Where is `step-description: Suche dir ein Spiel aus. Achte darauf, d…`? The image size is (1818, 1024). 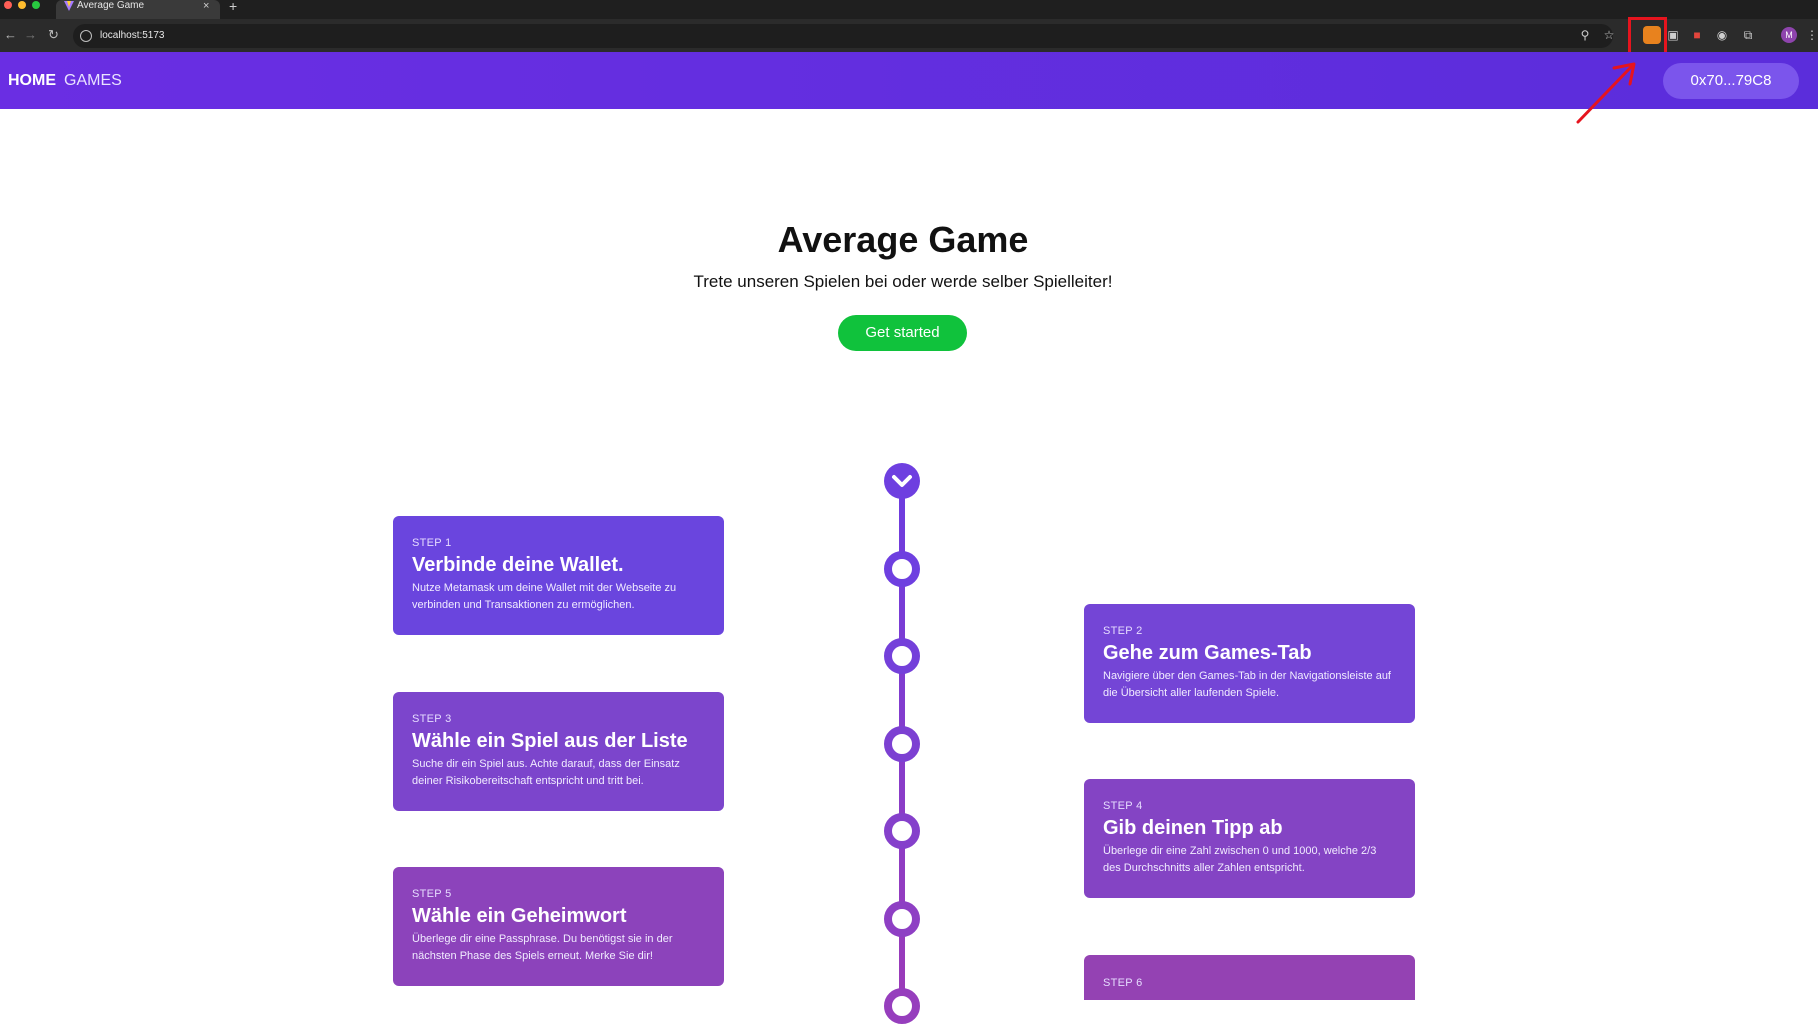
step-description: Suche dir ein Spiel aus. Achte darauf, d… is located at coordinates (546, 772).